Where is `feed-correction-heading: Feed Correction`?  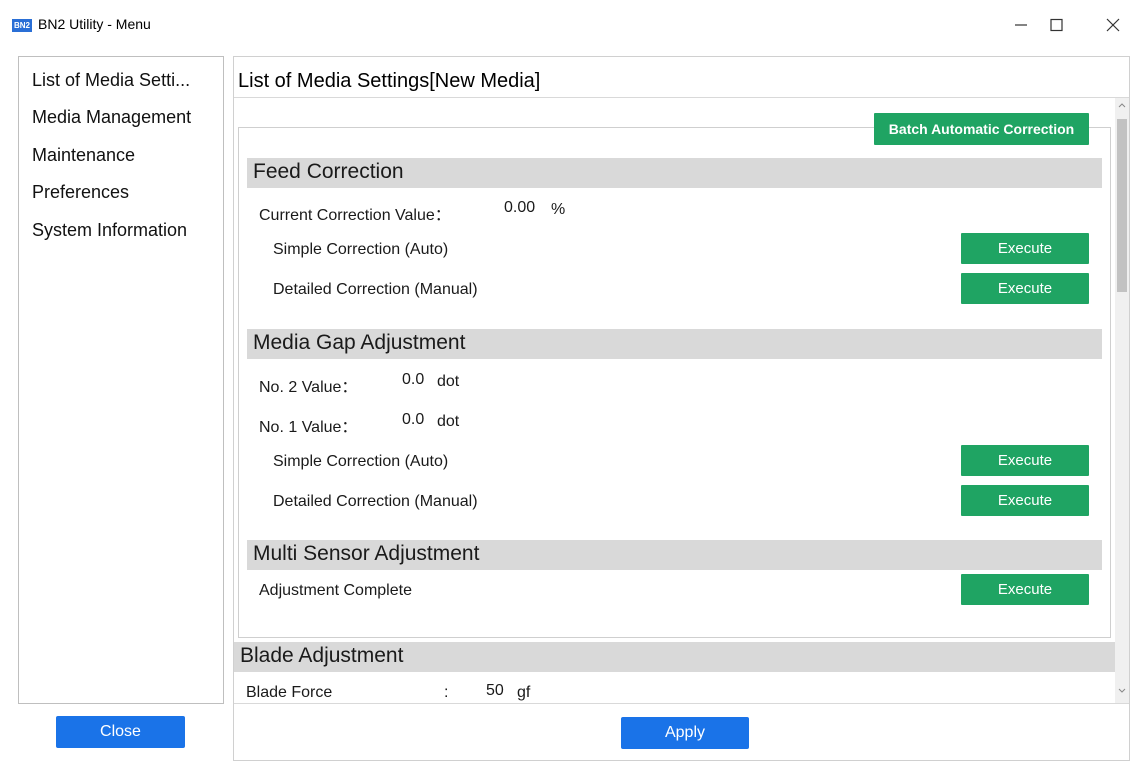 feed-correction-heading: Feed Correction is located at coordinates (328, 171).